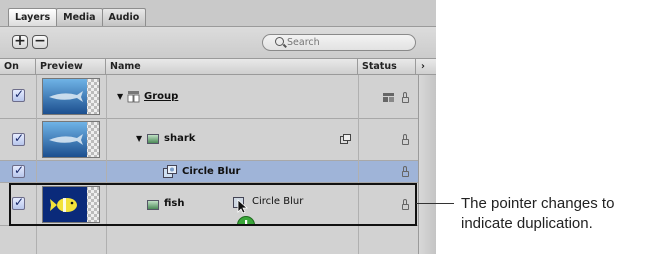 This screenshot has width=658, height=254. I want to click on search-field, so click(339, 42).